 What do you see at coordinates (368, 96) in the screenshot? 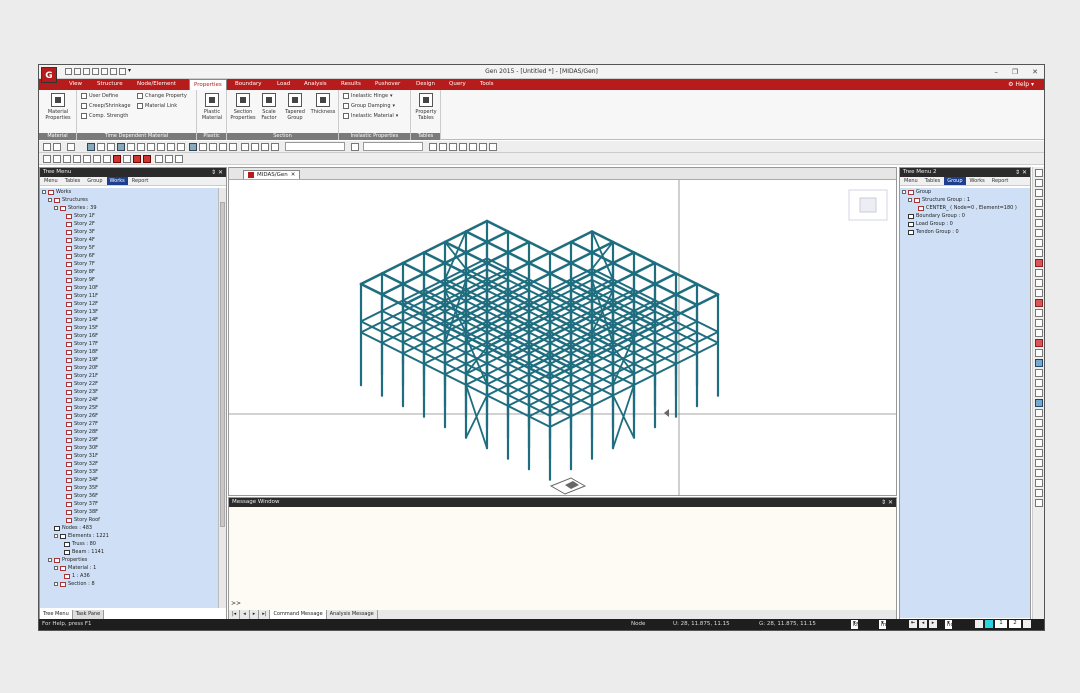
I see `inelastic-hinge-button: Inelastic Hinge ▾` at bounding box center [368, 96].